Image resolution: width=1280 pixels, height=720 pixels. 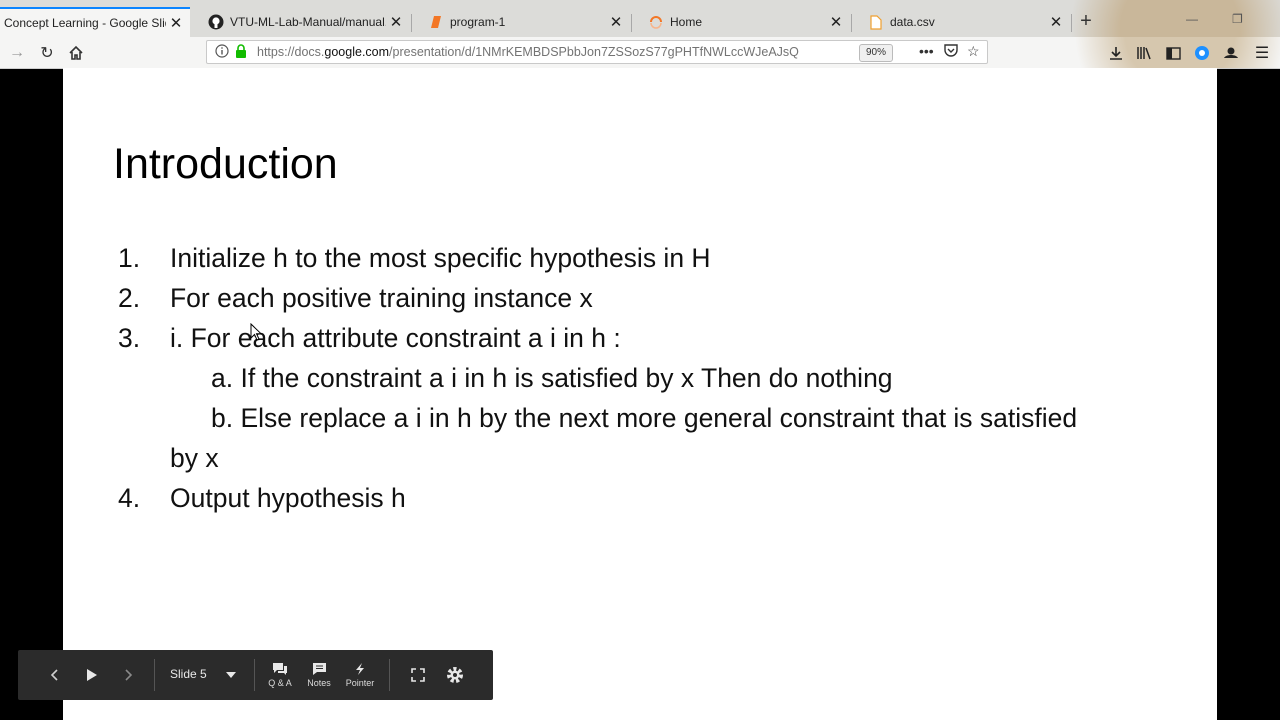 What do you see at coordinates (1192, 19) in the screenshot?
I see `minimize-icon: —` at bounding box center [1192, 19].